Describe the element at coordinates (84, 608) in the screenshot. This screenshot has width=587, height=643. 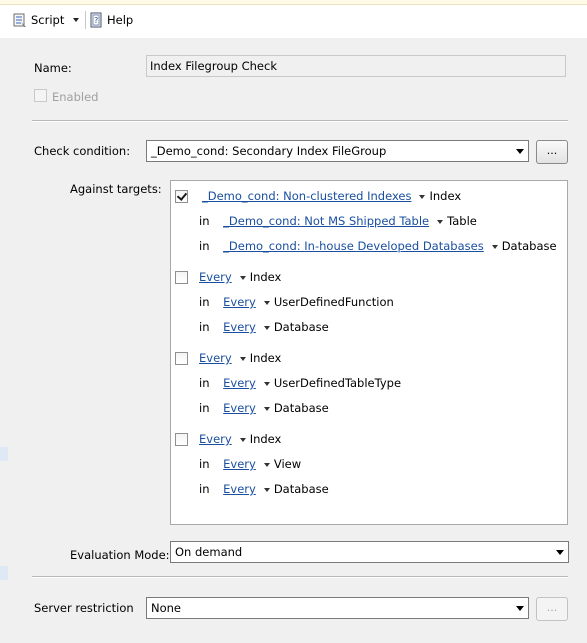
I see `server-restriction-label: Server restriction` at that location.